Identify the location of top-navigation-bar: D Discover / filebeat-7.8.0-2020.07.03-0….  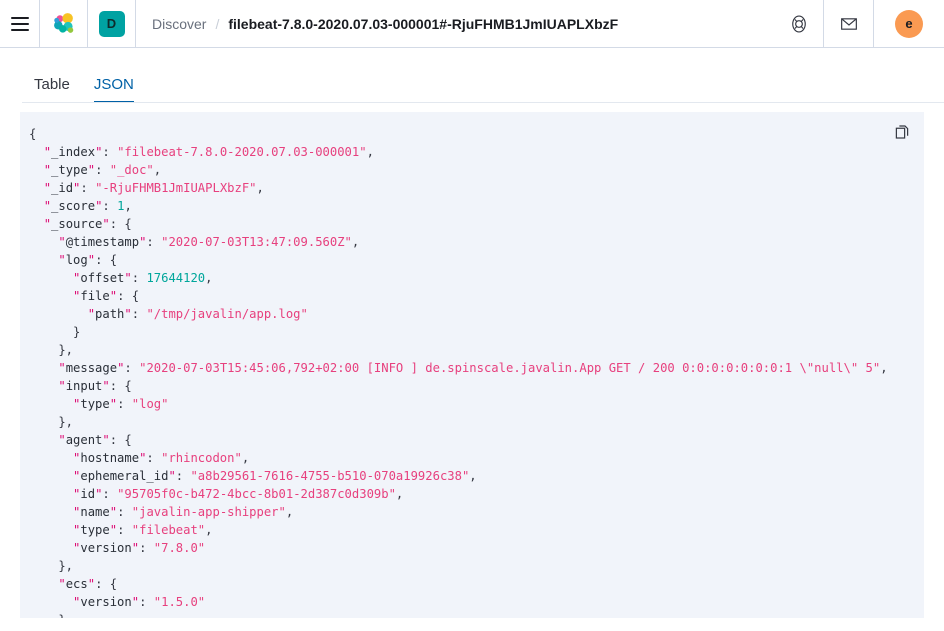
(472, 24).